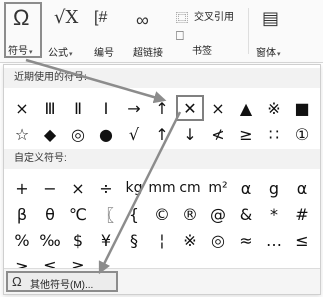  Describe the element at coordinates (142, 20) in the screenshot. I see `link-icon: ∞` at that location.